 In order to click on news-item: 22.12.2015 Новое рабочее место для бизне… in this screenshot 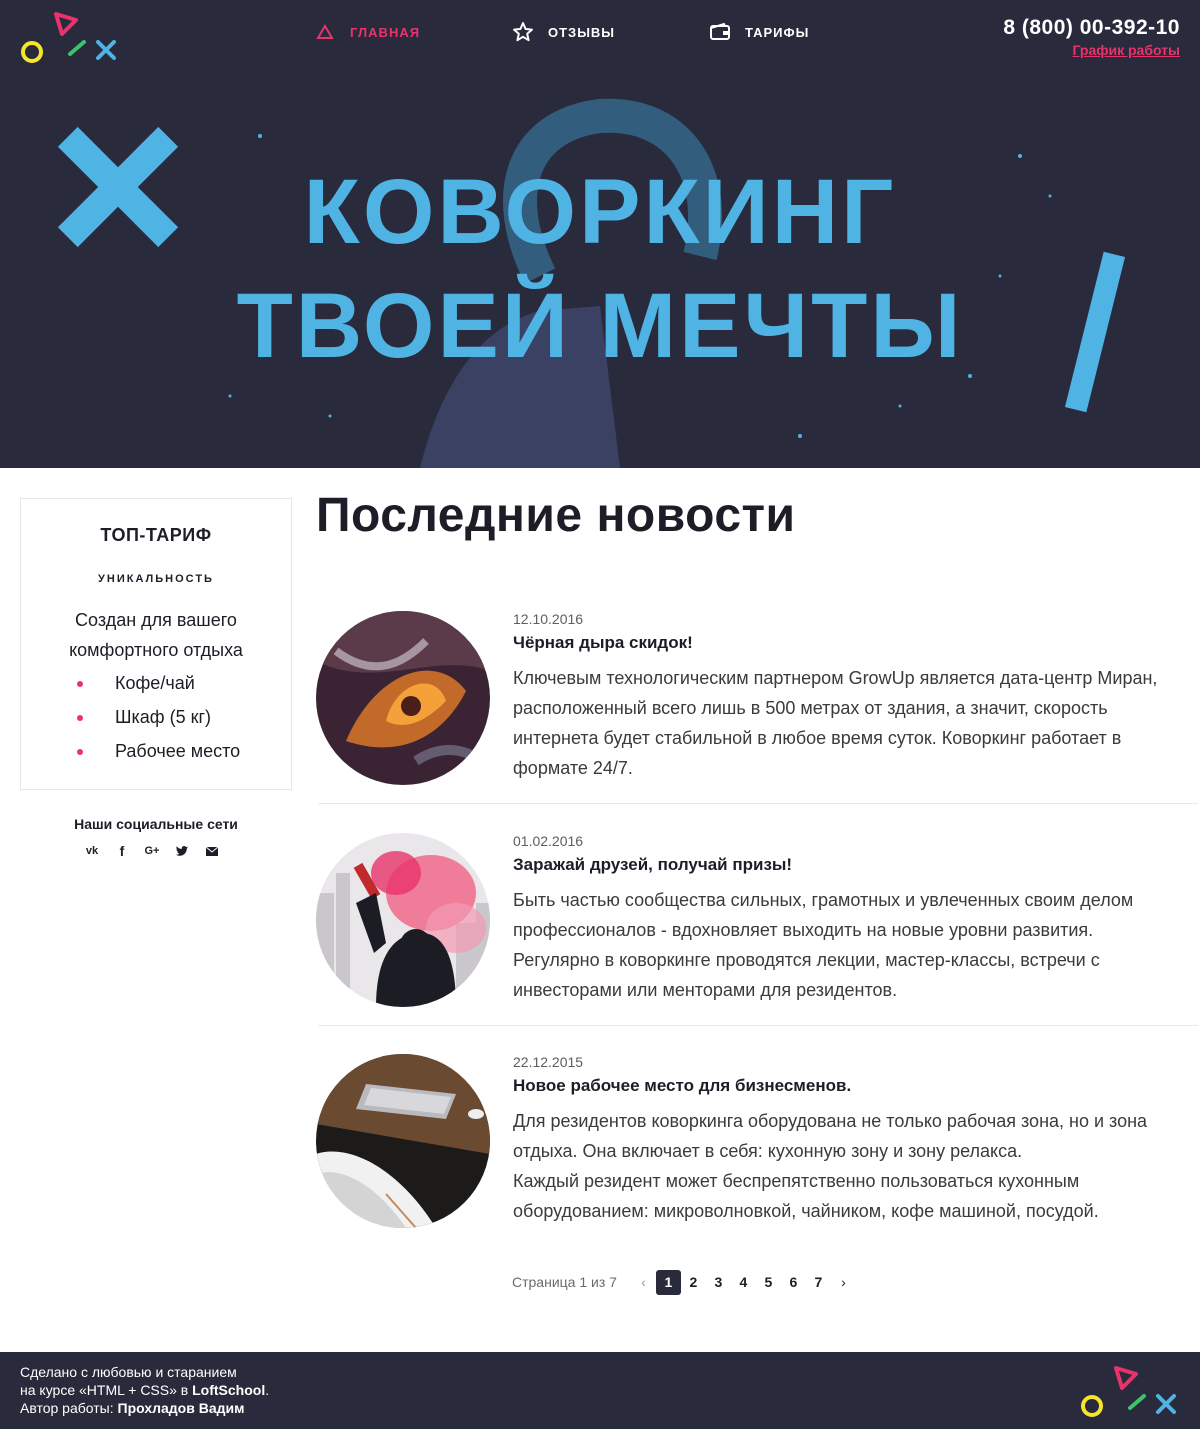, I will do `click(757, 1149)`.